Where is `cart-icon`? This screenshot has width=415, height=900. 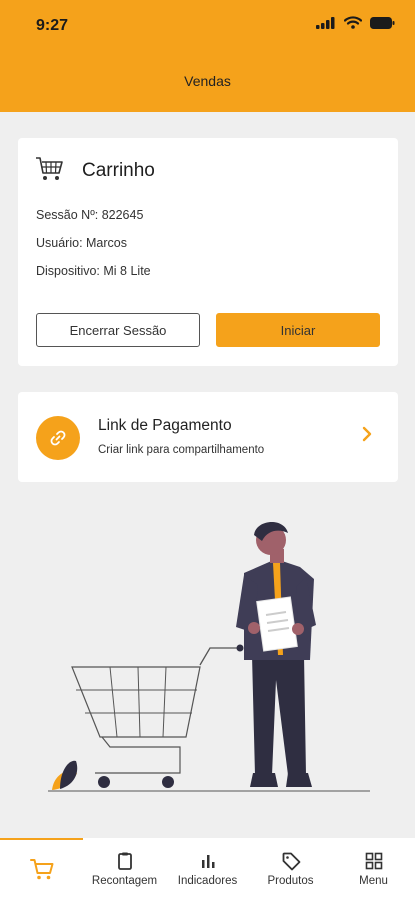 cart-icon is located at coordinates (41, 869).